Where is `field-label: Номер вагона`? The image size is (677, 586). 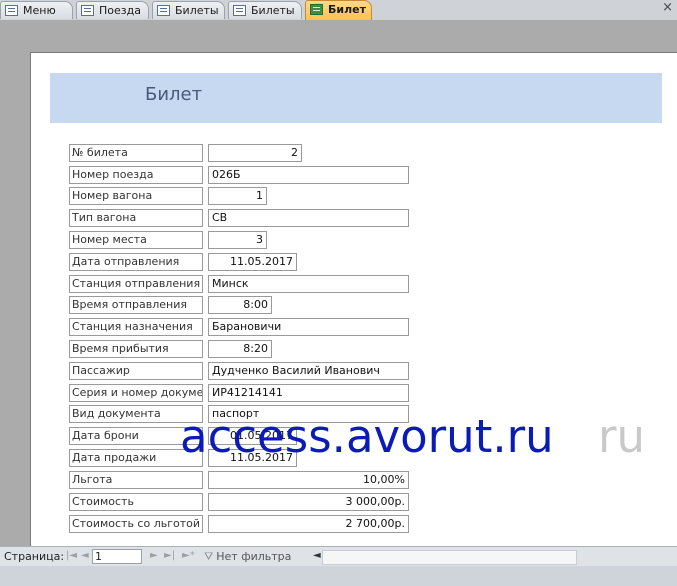
field-label: Номер вагона is located at coordinates (136, 196).